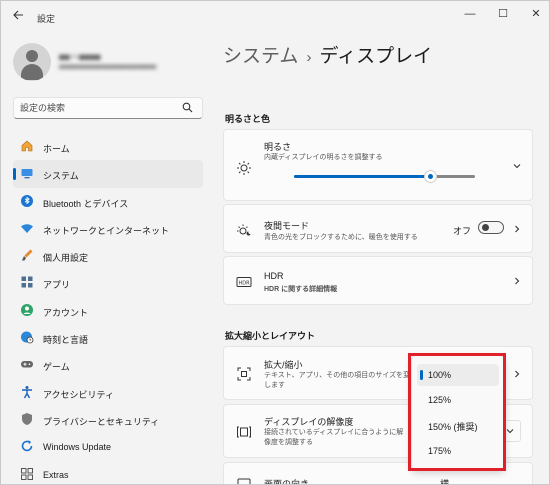 This screenshot has height=485, width=550. I want to click on title-bar: 設定 — ☐ ✕, so click(275, 17).